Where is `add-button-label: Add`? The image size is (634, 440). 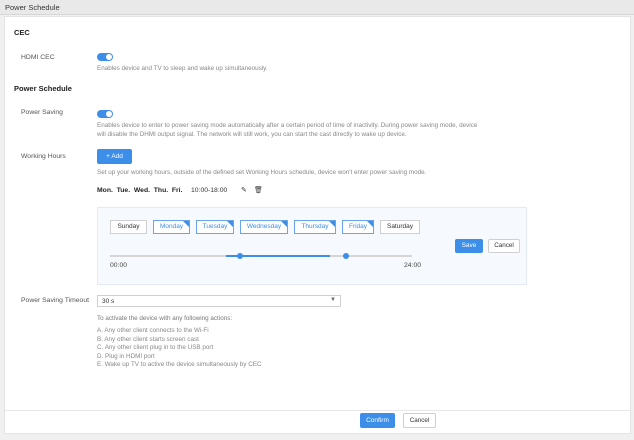 add-button-label: Add is located at coordinates (117, 156).